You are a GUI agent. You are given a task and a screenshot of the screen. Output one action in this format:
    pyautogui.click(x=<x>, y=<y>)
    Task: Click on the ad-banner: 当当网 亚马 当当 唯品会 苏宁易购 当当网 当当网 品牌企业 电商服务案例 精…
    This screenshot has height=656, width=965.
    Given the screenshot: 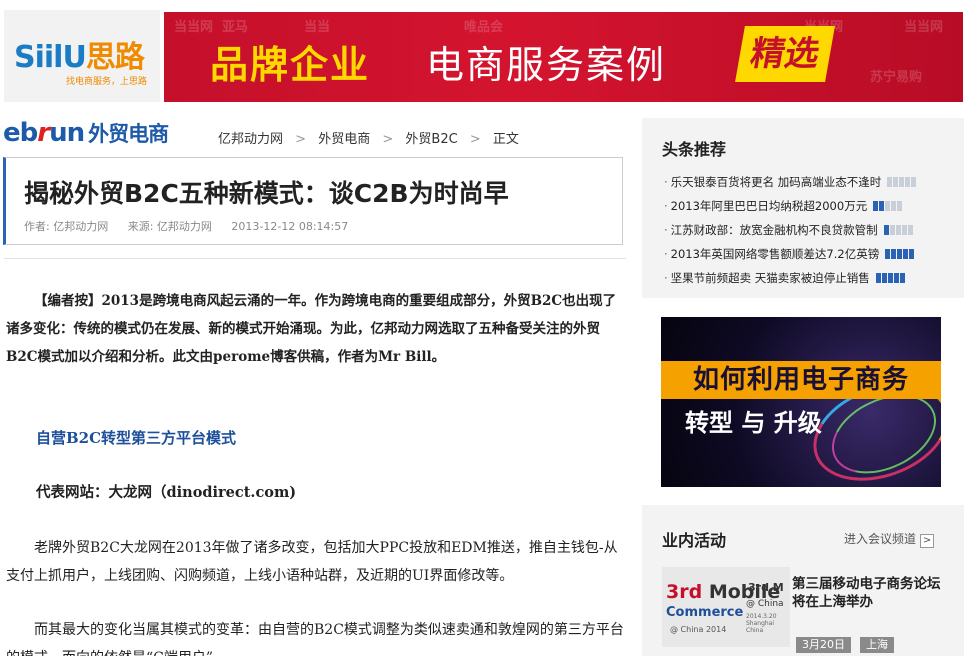 What is the action you would take?
    pyautogui.click(x=563, y=57)
    